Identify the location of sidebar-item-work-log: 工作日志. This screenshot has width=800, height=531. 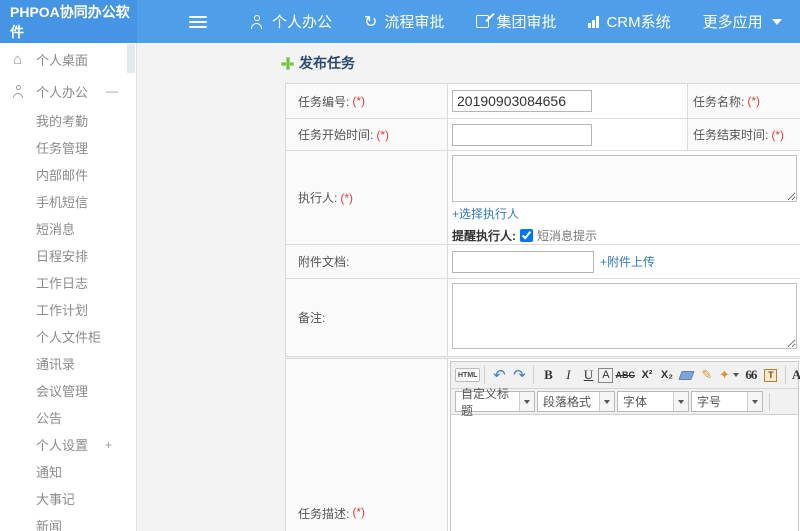
(68, 282).